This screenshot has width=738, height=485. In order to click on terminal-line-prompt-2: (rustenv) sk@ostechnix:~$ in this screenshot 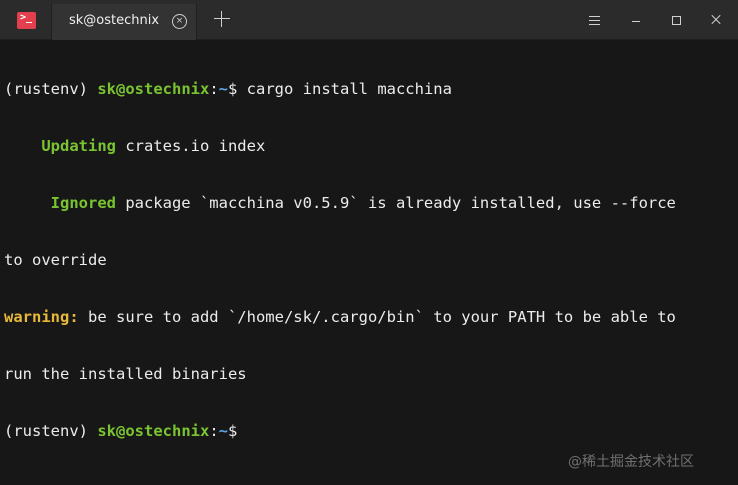, I will do `click(121, 431)`.